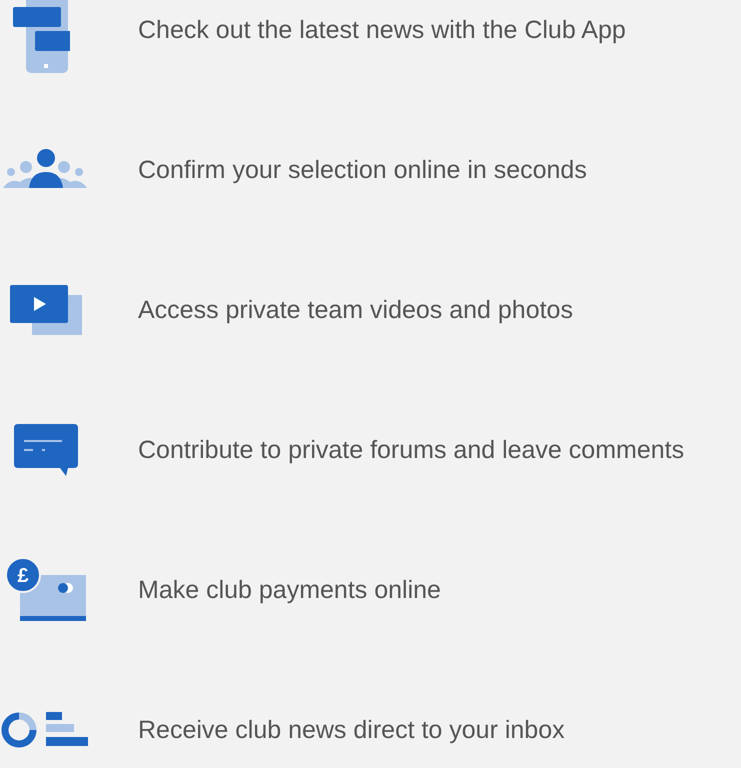 The image size is (741, 768). Describe the element at coordinates (382, 30) in the screenshot. I see `feature-text: Check out the latest news with the Club App` at that location.